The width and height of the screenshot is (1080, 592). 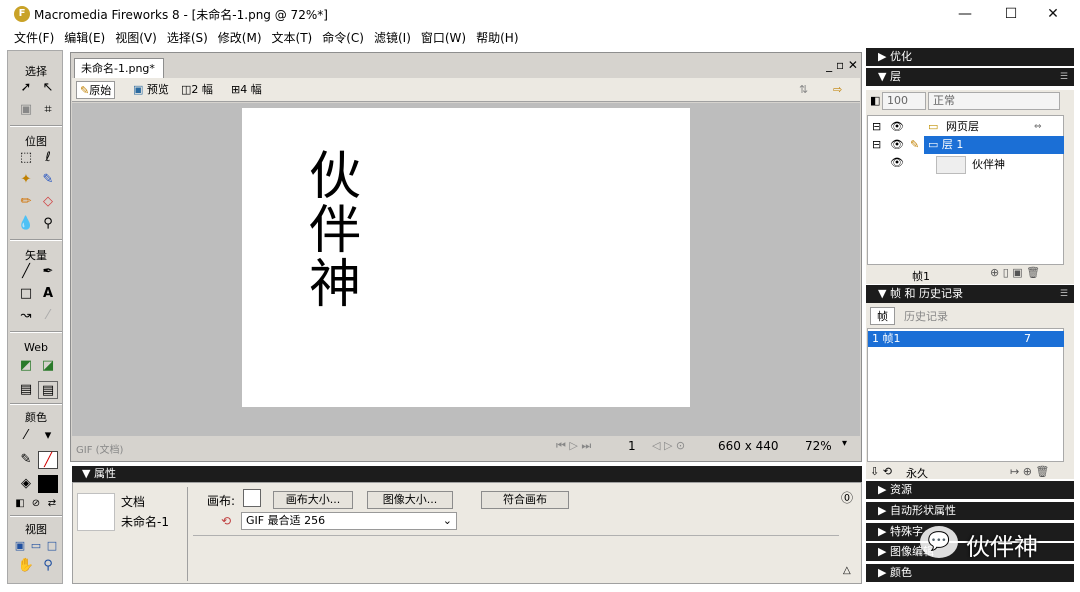 I want to click on tools-vector-heading: 矢量, so click(x=36, y=255).